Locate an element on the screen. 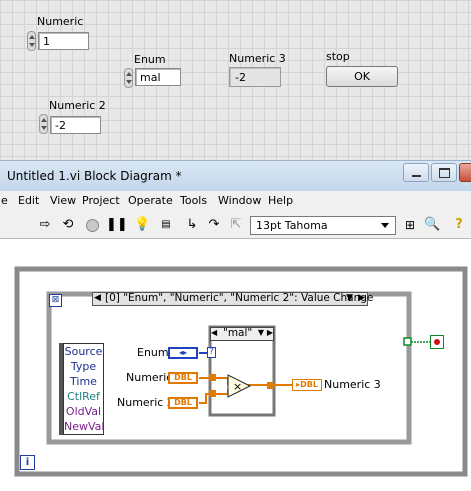 The image size is (471, 491). close-window-button is located at coordinates (465, 172).